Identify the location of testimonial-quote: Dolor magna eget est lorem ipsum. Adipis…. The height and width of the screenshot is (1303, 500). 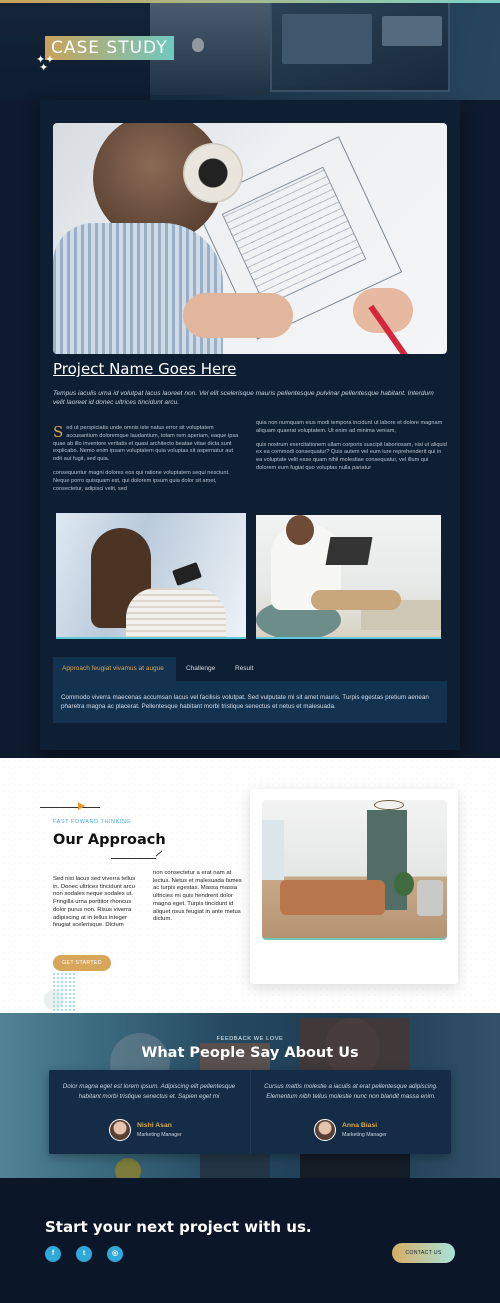
(149, 1091).